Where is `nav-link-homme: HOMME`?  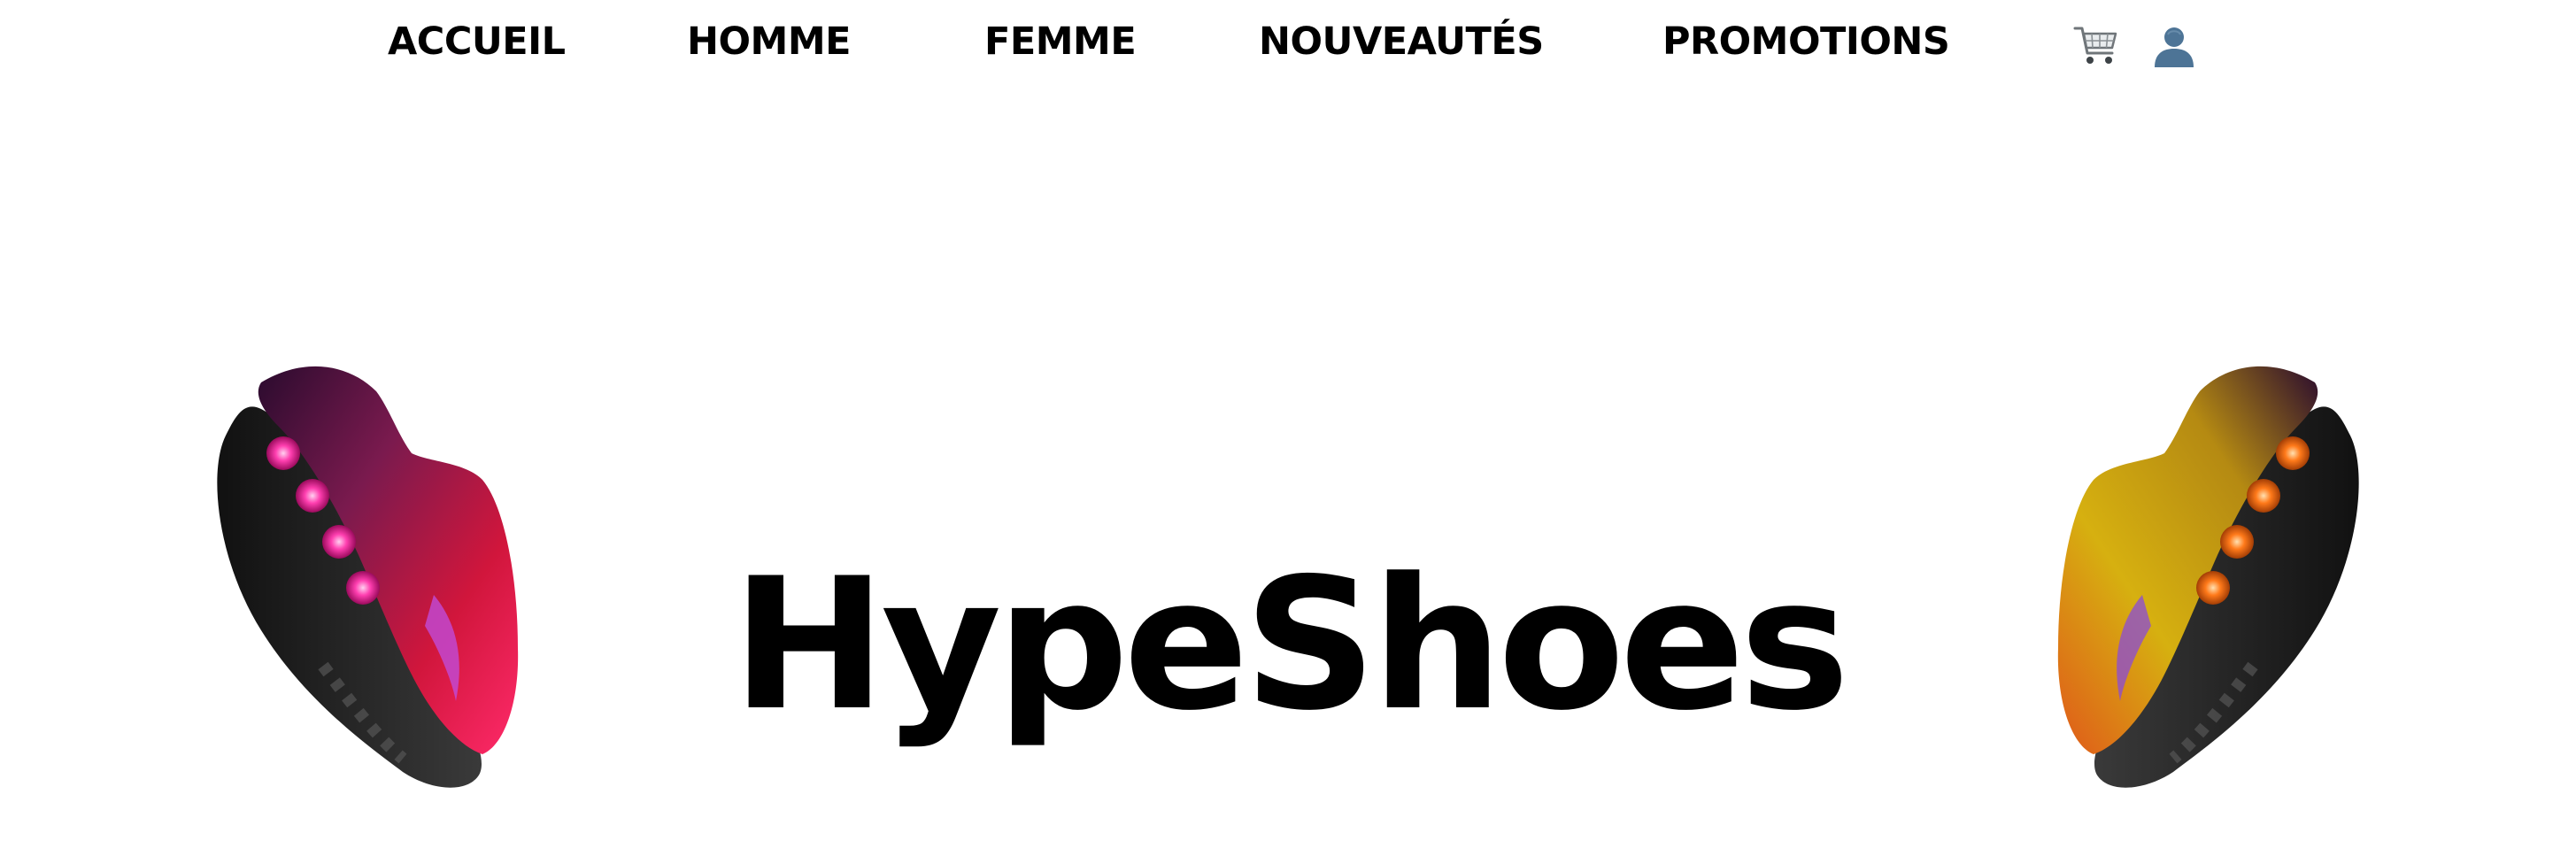
nav-link-homme: HOMME is located at coordinates (769, 42).